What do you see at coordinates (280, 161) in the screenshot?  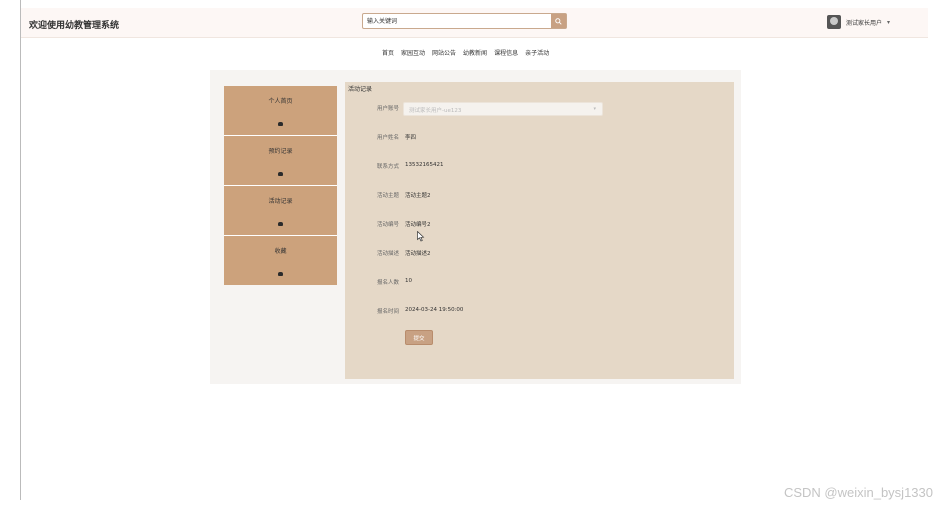 I see `sidebar-item-reservations: 预约记录` at bounding box center [280, 161].